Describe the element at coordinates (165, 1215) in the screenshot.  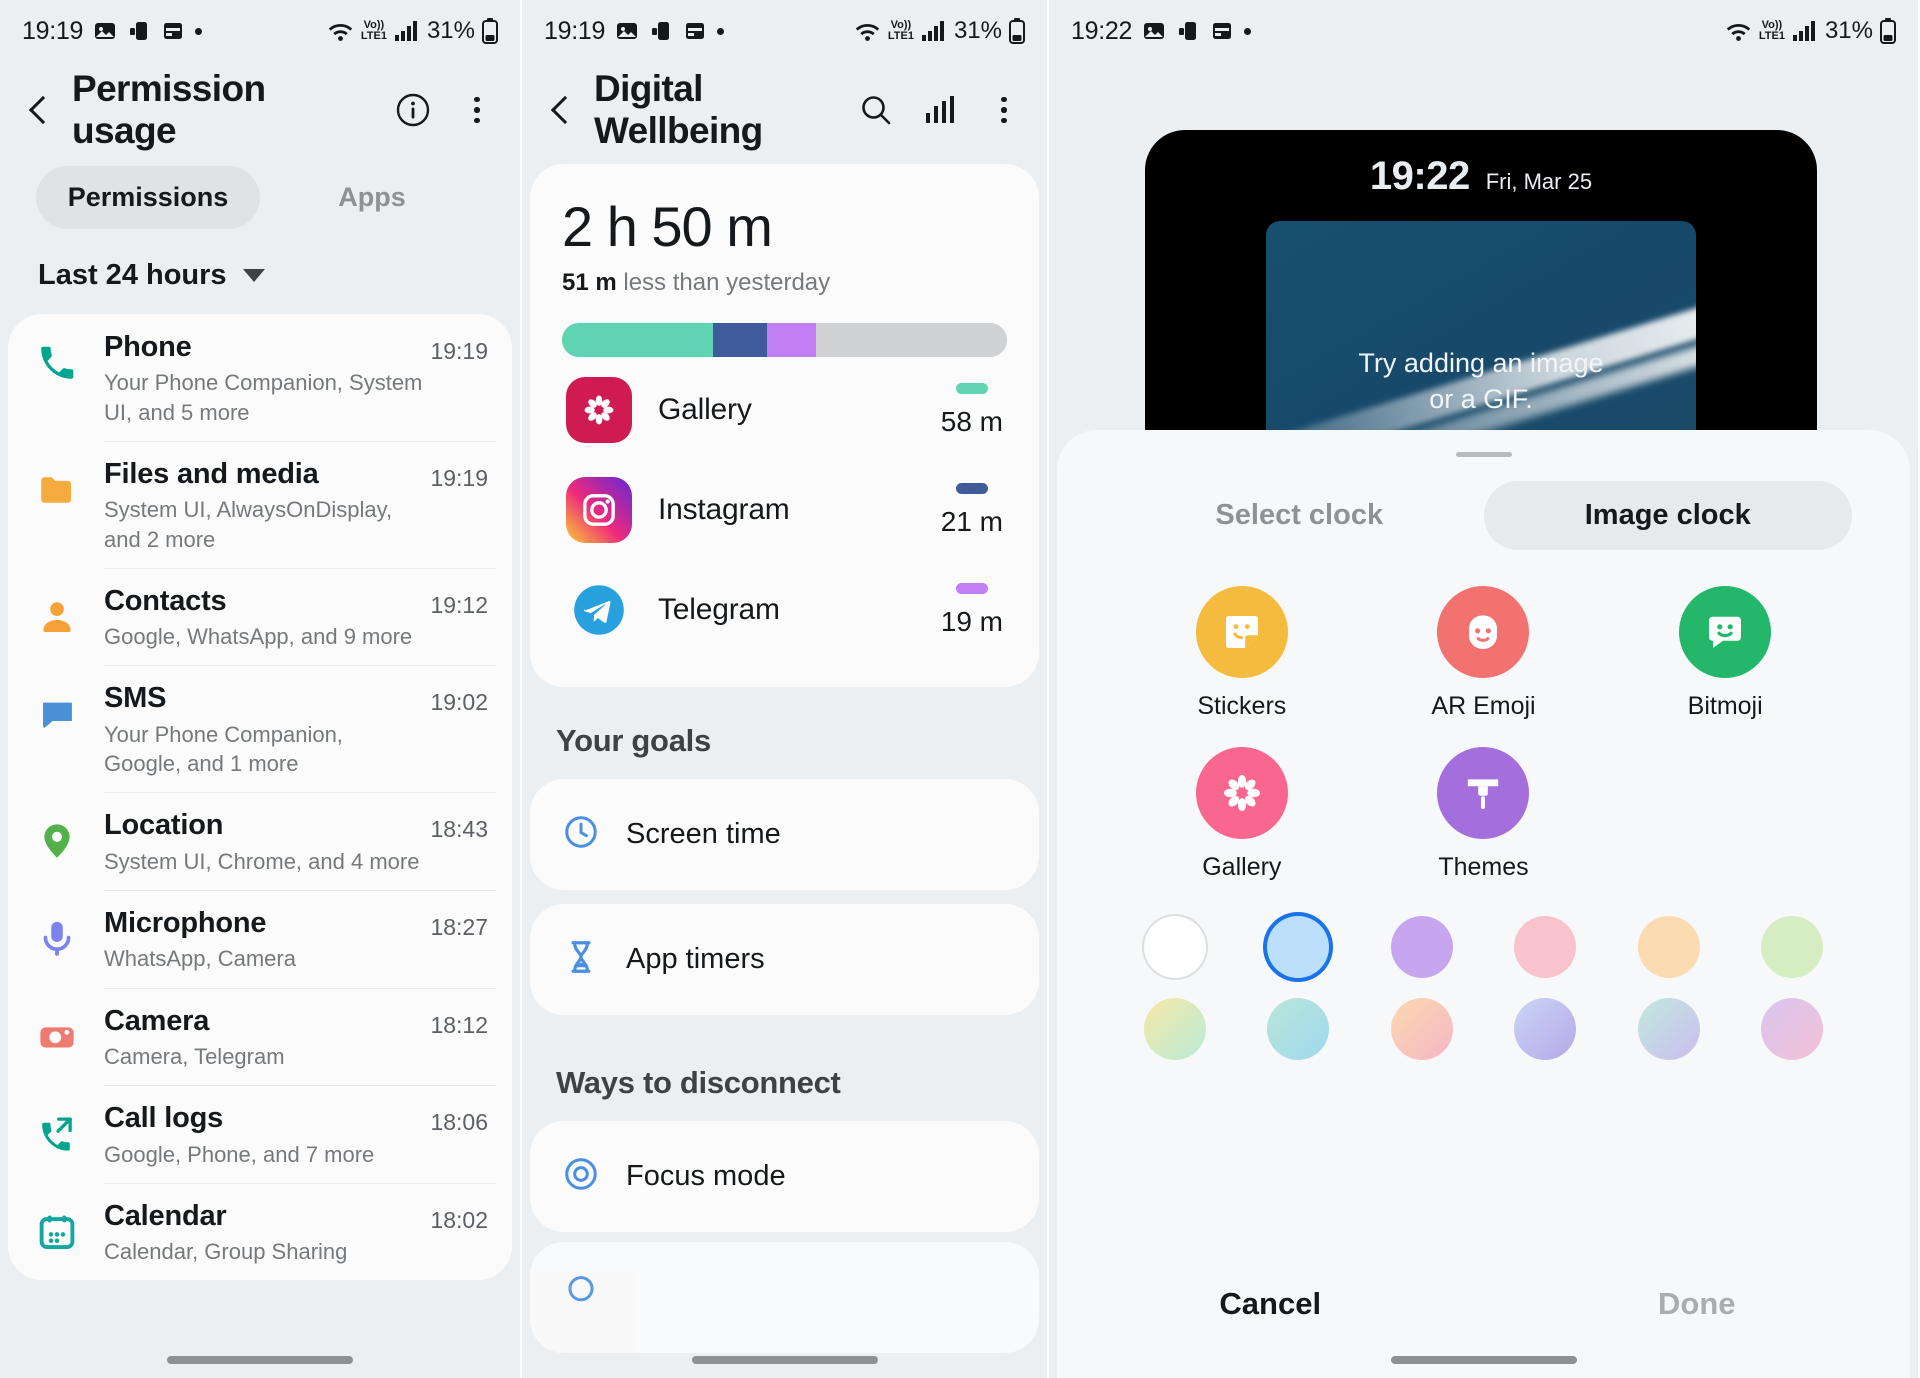
I see `permission-name: Calendar` at that location.